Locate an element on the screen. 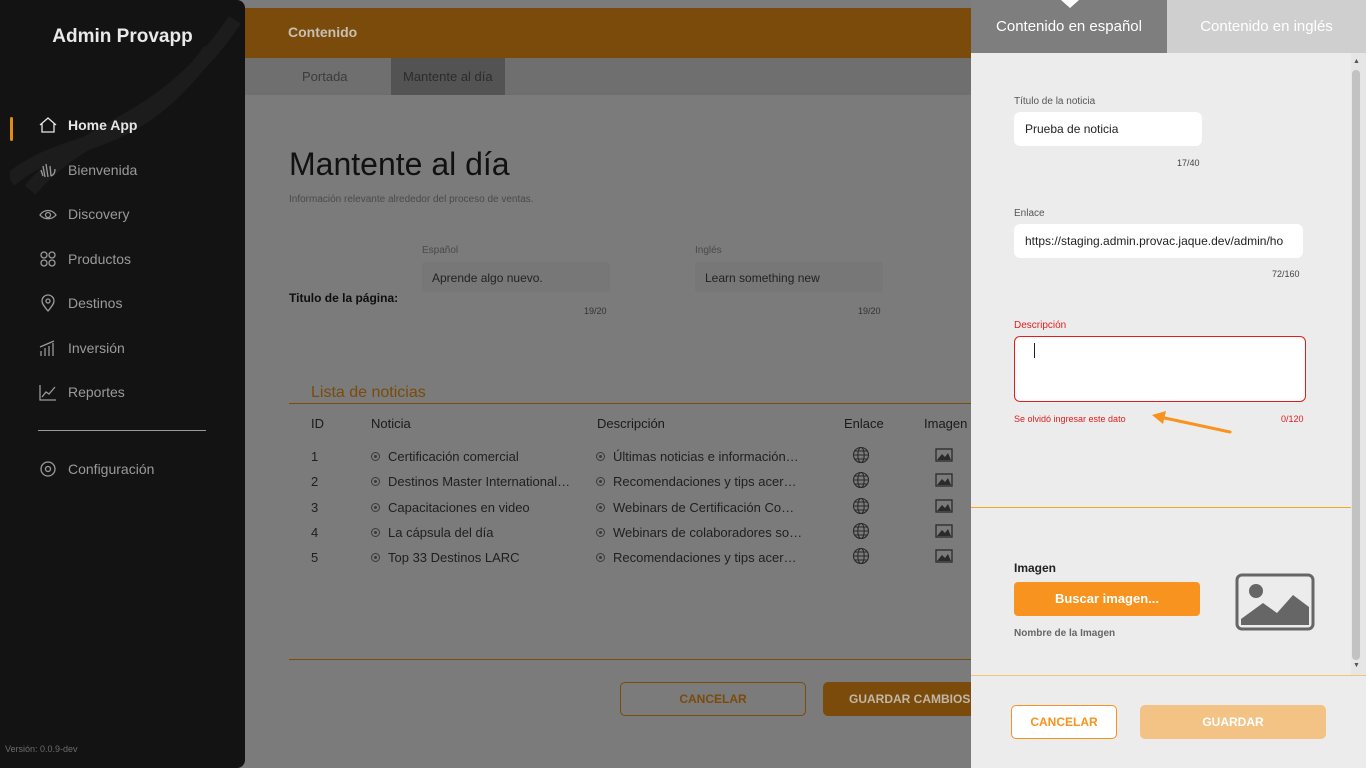 The height and width of the screenshot is (768, 1366). sidebar-item-reportes: Reportes is located at coordinates (81, 392).